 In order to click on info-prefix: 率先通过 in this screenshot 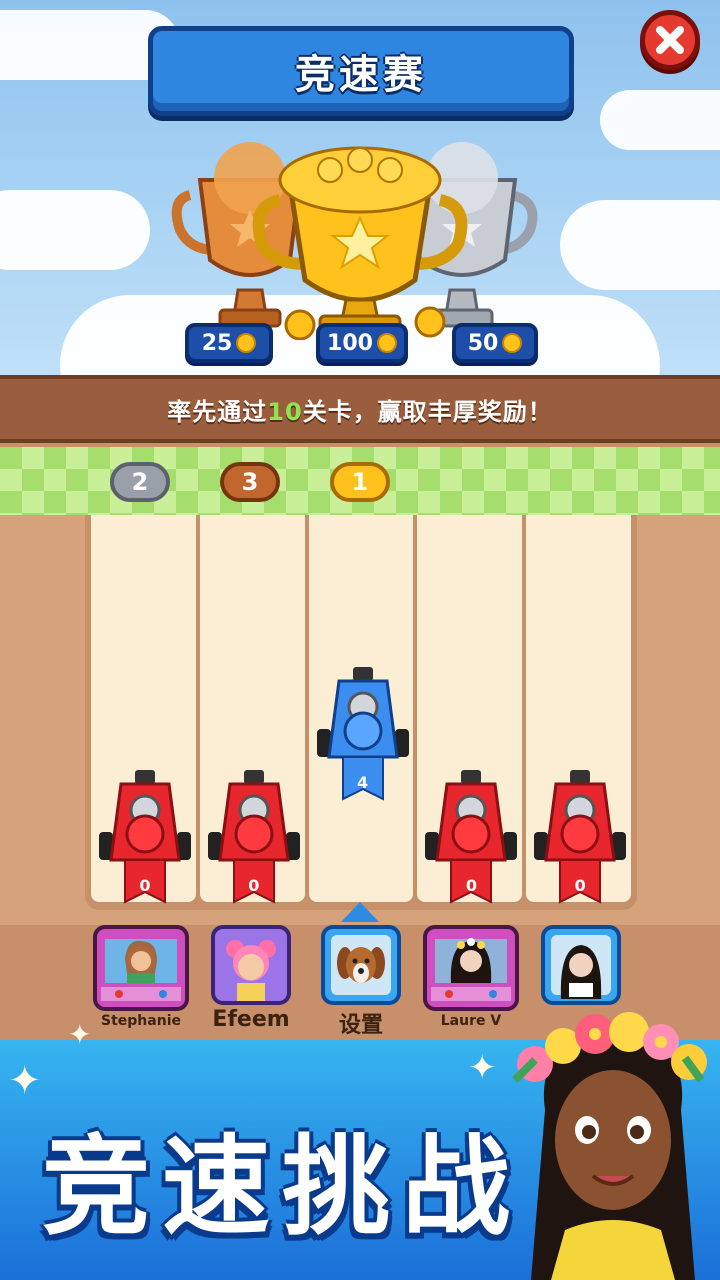, I will do `click(217, 411)`.